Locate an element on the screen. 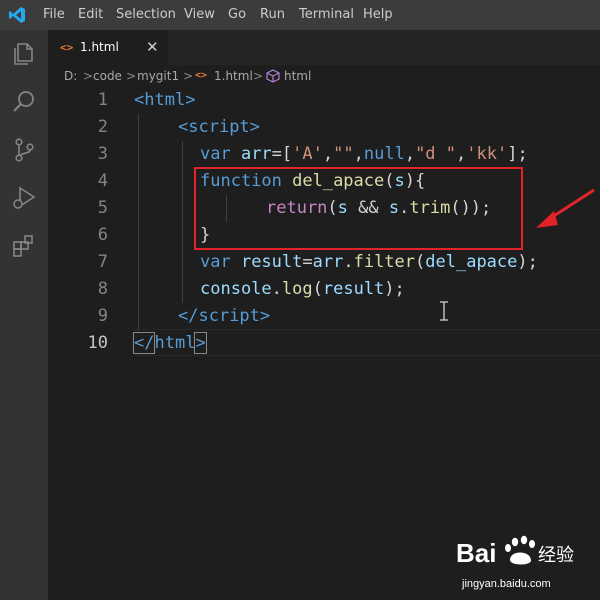  svg-text: 经验 is located at coordinates (556, 555).